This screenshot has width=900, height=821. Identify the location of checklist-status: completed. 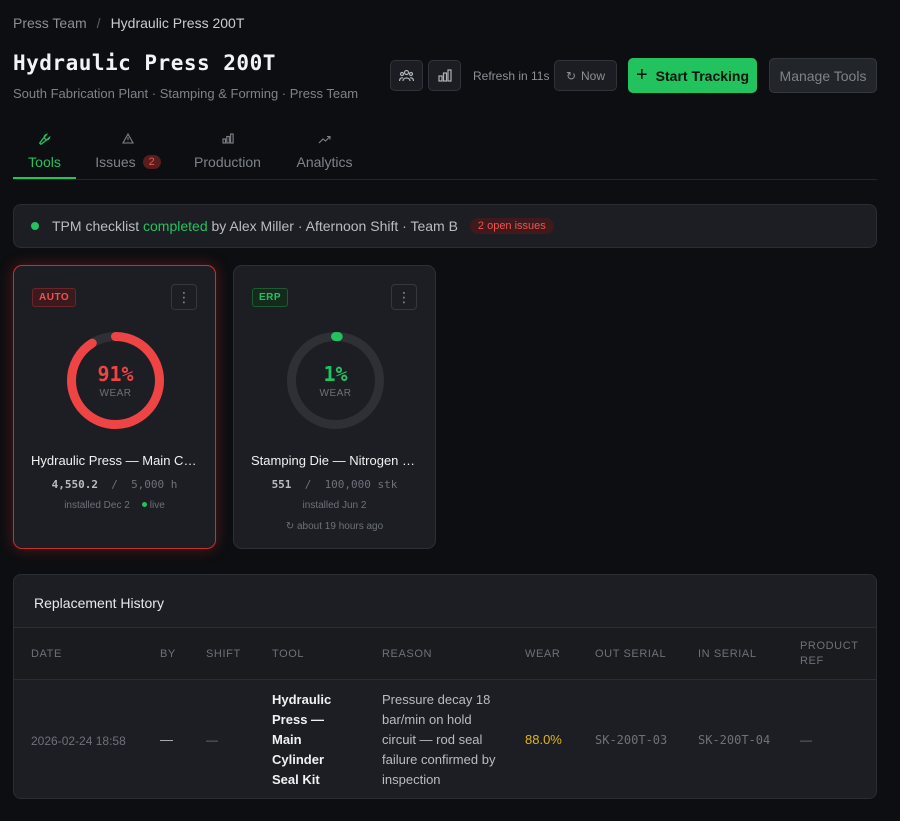
(175, 226).